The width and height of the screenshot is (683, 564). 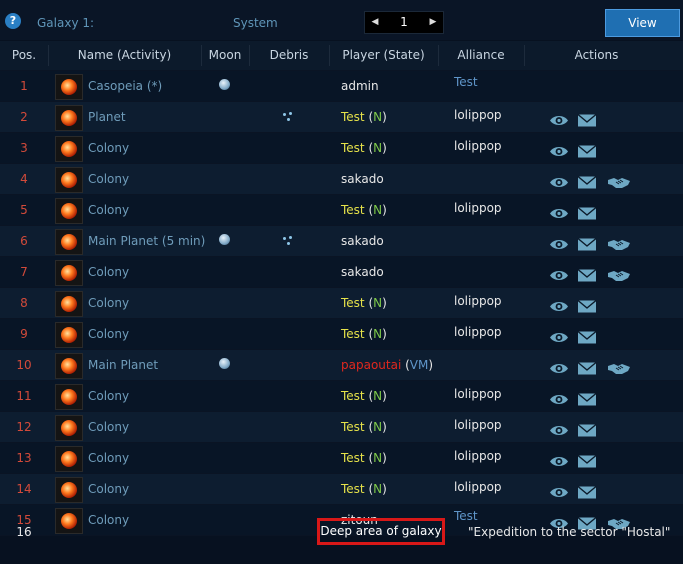 I want to click on planet-name: Planet, so click(x=107, y=117).